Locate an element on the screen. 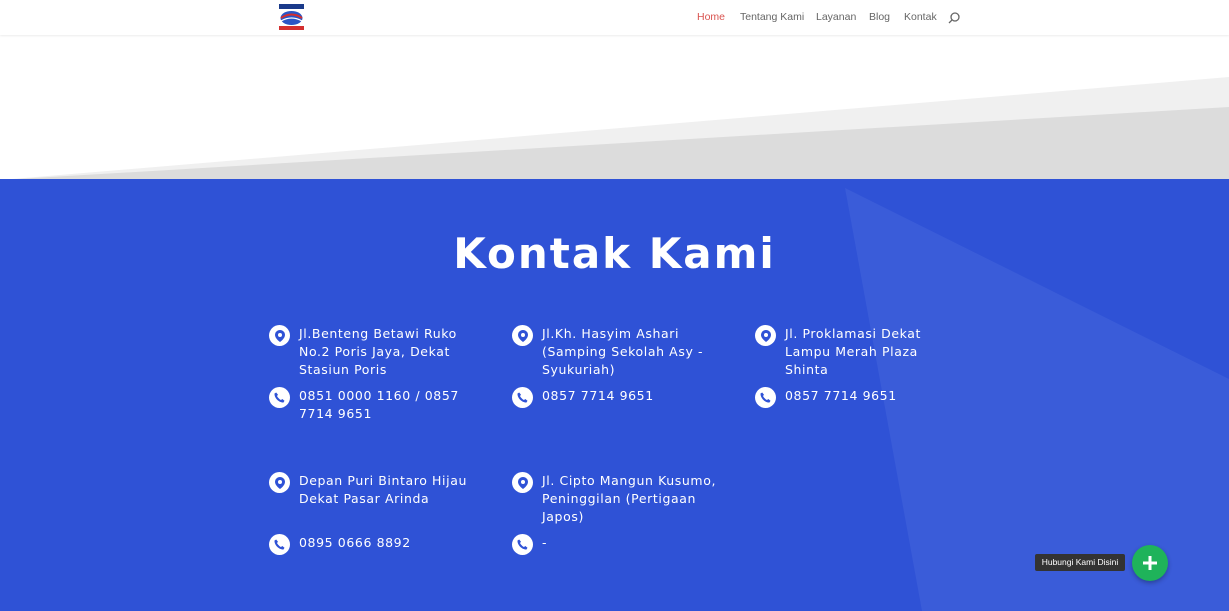  chat-label: Hubungi Kami Disini is located at coordinates (1080, 562).